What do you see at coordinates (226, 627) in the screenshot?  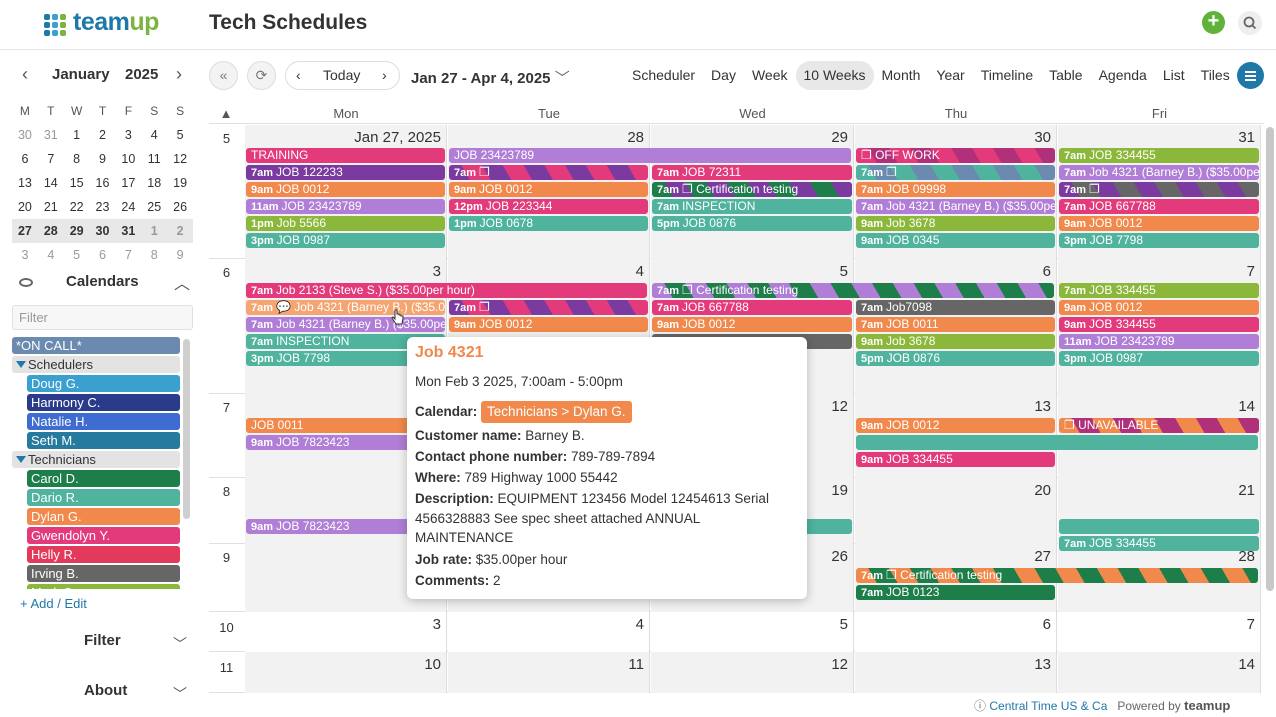 I see `week-number: 10` at bounding box center [226, 627].